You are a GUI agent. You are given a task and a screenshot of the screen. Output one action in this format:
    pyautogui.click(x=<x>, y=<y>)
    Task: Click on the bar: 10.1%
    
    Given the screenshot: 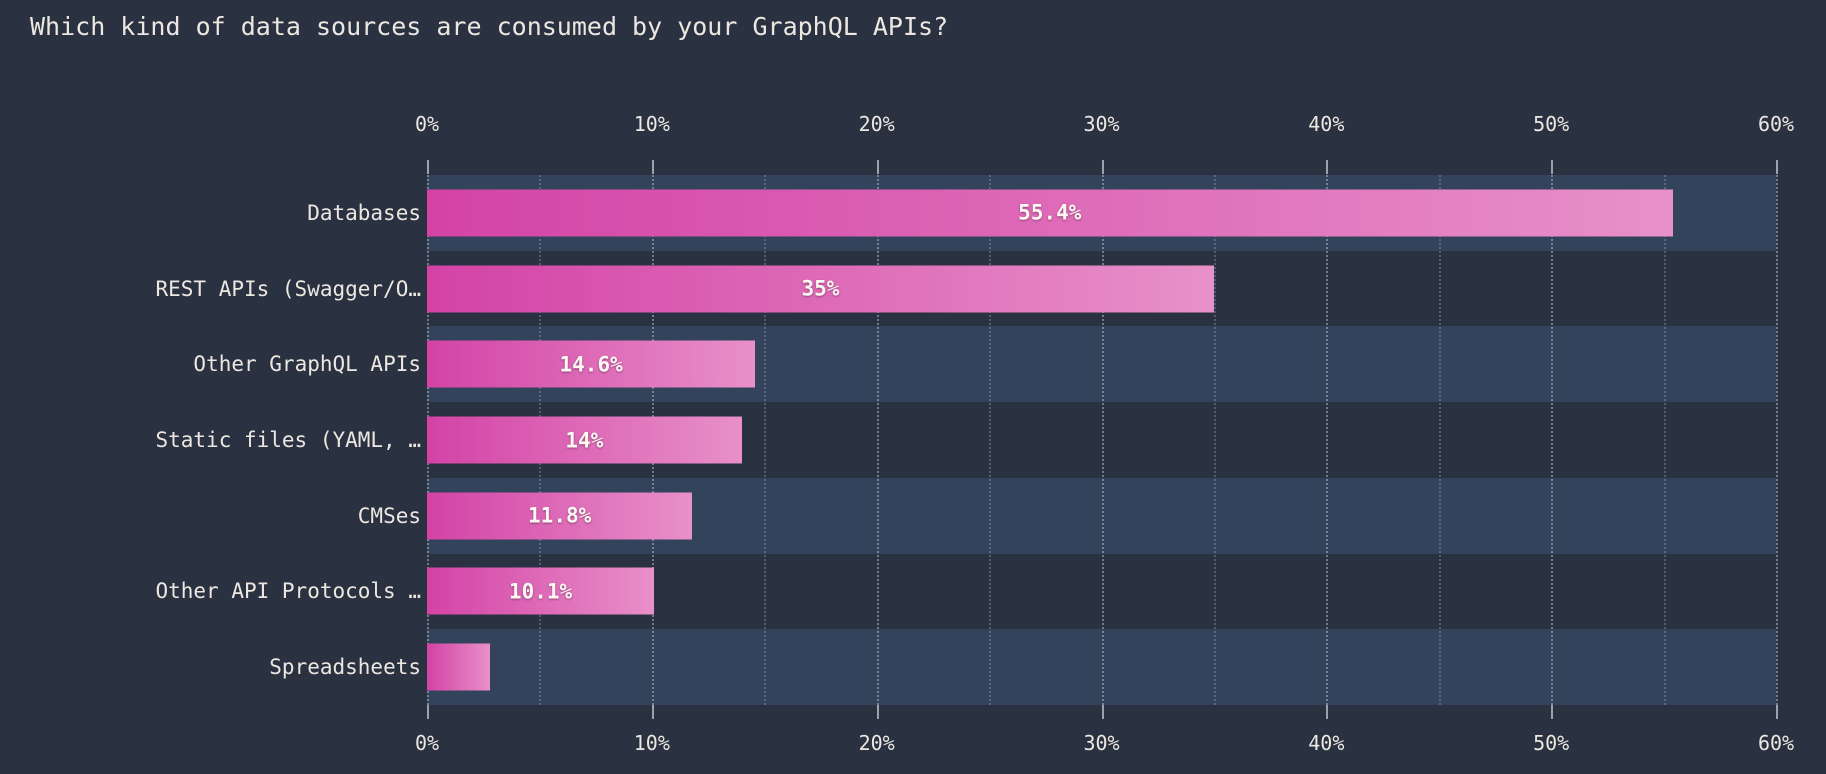 What is the action you would take?
    pyautogui.click(x=541, y=591)
    